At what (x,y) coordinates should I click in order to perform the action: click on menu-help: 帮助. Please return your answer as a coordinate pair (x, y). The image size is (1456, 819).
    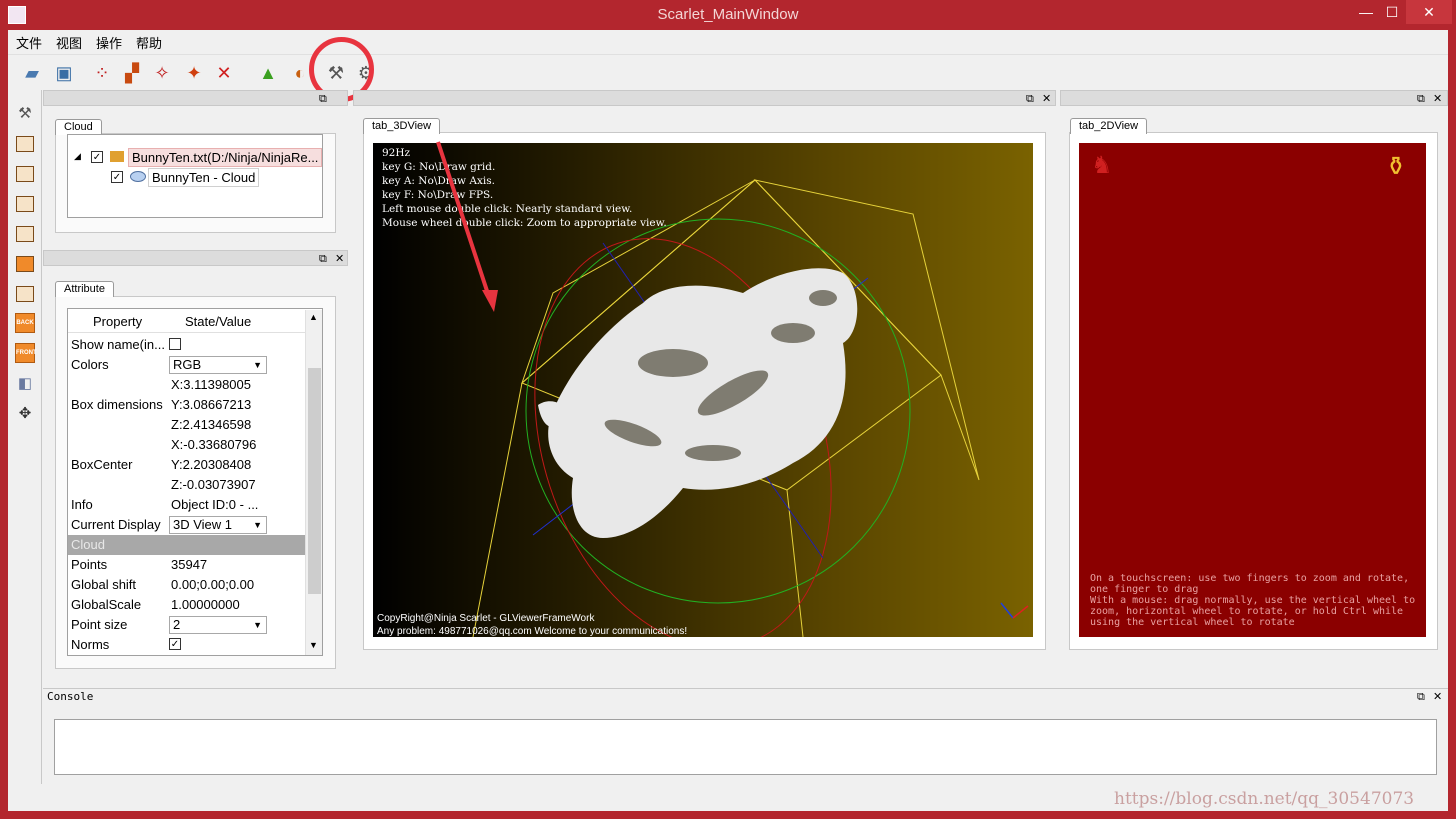
    Looking at the image, I should click on (149, 42).